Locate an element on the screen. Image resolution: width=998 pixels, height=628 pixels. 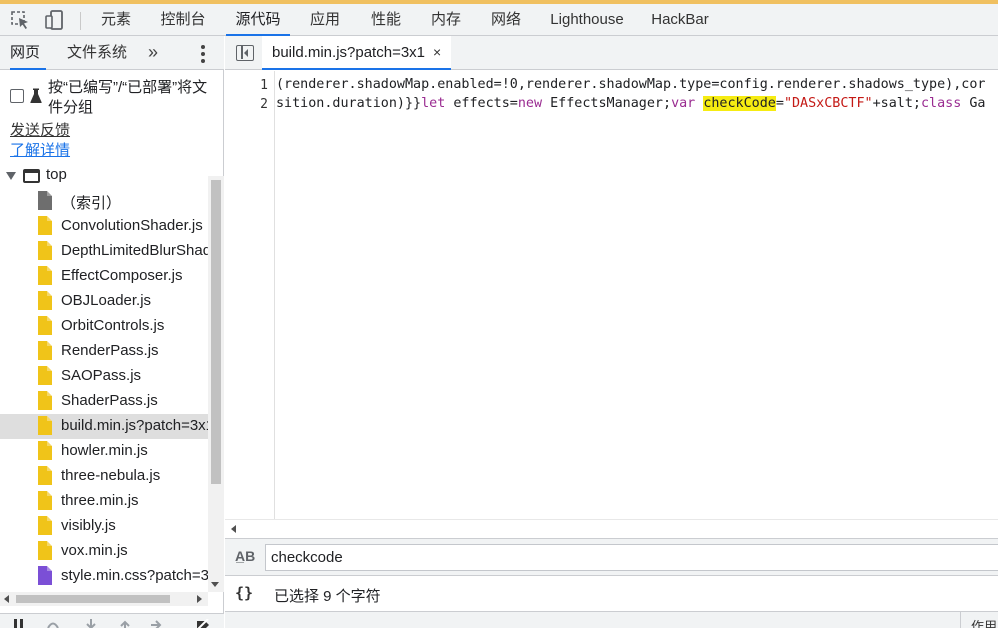
file-tree-item: OrbitControls.js is located at coordinates (104, 326).